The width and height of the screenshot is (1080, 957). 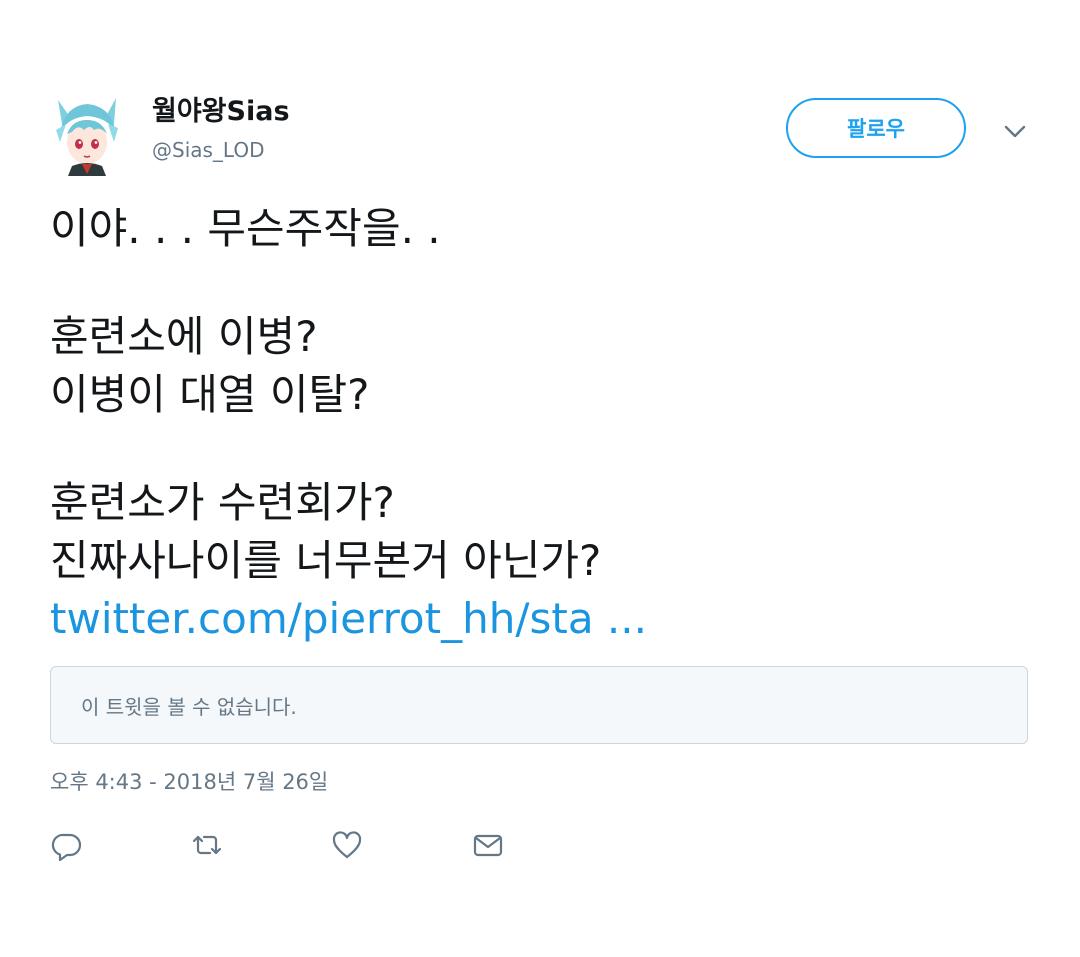 What do you see at coordinates (1015, 131) in the screenshot?
I see `more-options-chevron-down-icon` at bounding box center [1015, 131].